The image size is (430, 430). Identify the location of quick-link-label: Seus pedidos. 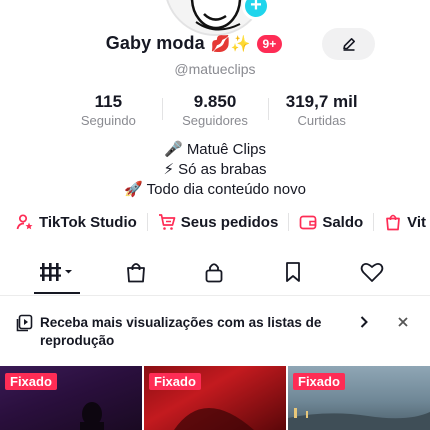
(229, 222).